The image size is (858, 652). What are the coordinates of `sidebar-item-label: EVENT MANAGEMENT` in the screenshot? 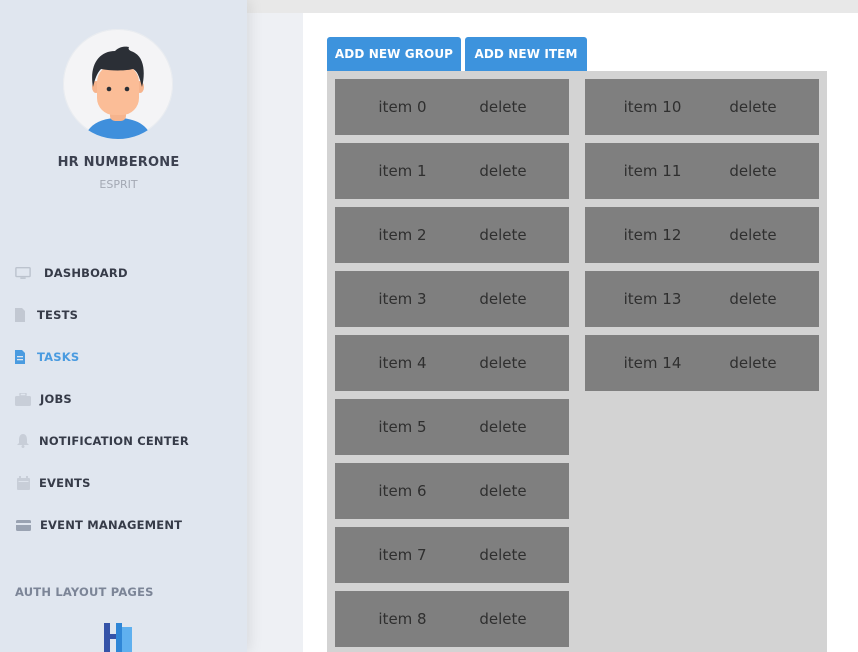 It's located at (111, 525).